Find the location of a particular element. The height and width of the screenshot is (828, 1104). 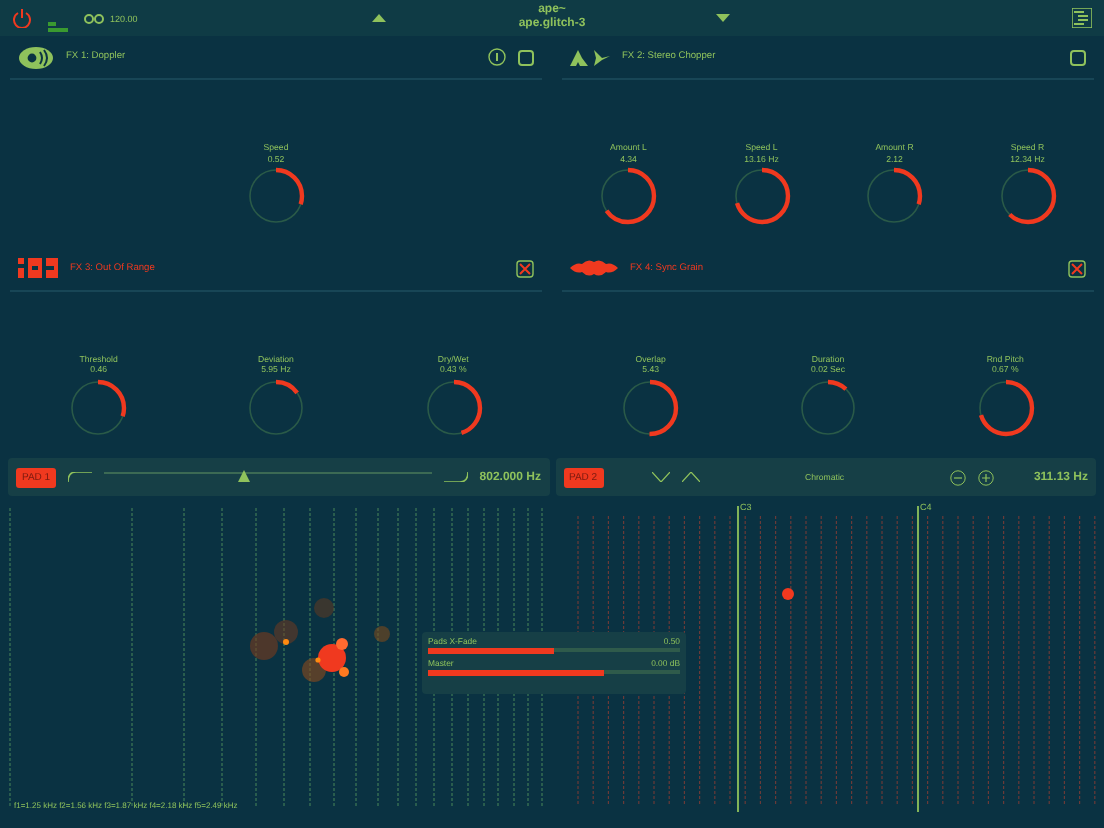

down-arrow-icon is located at coordinates (723, 18).